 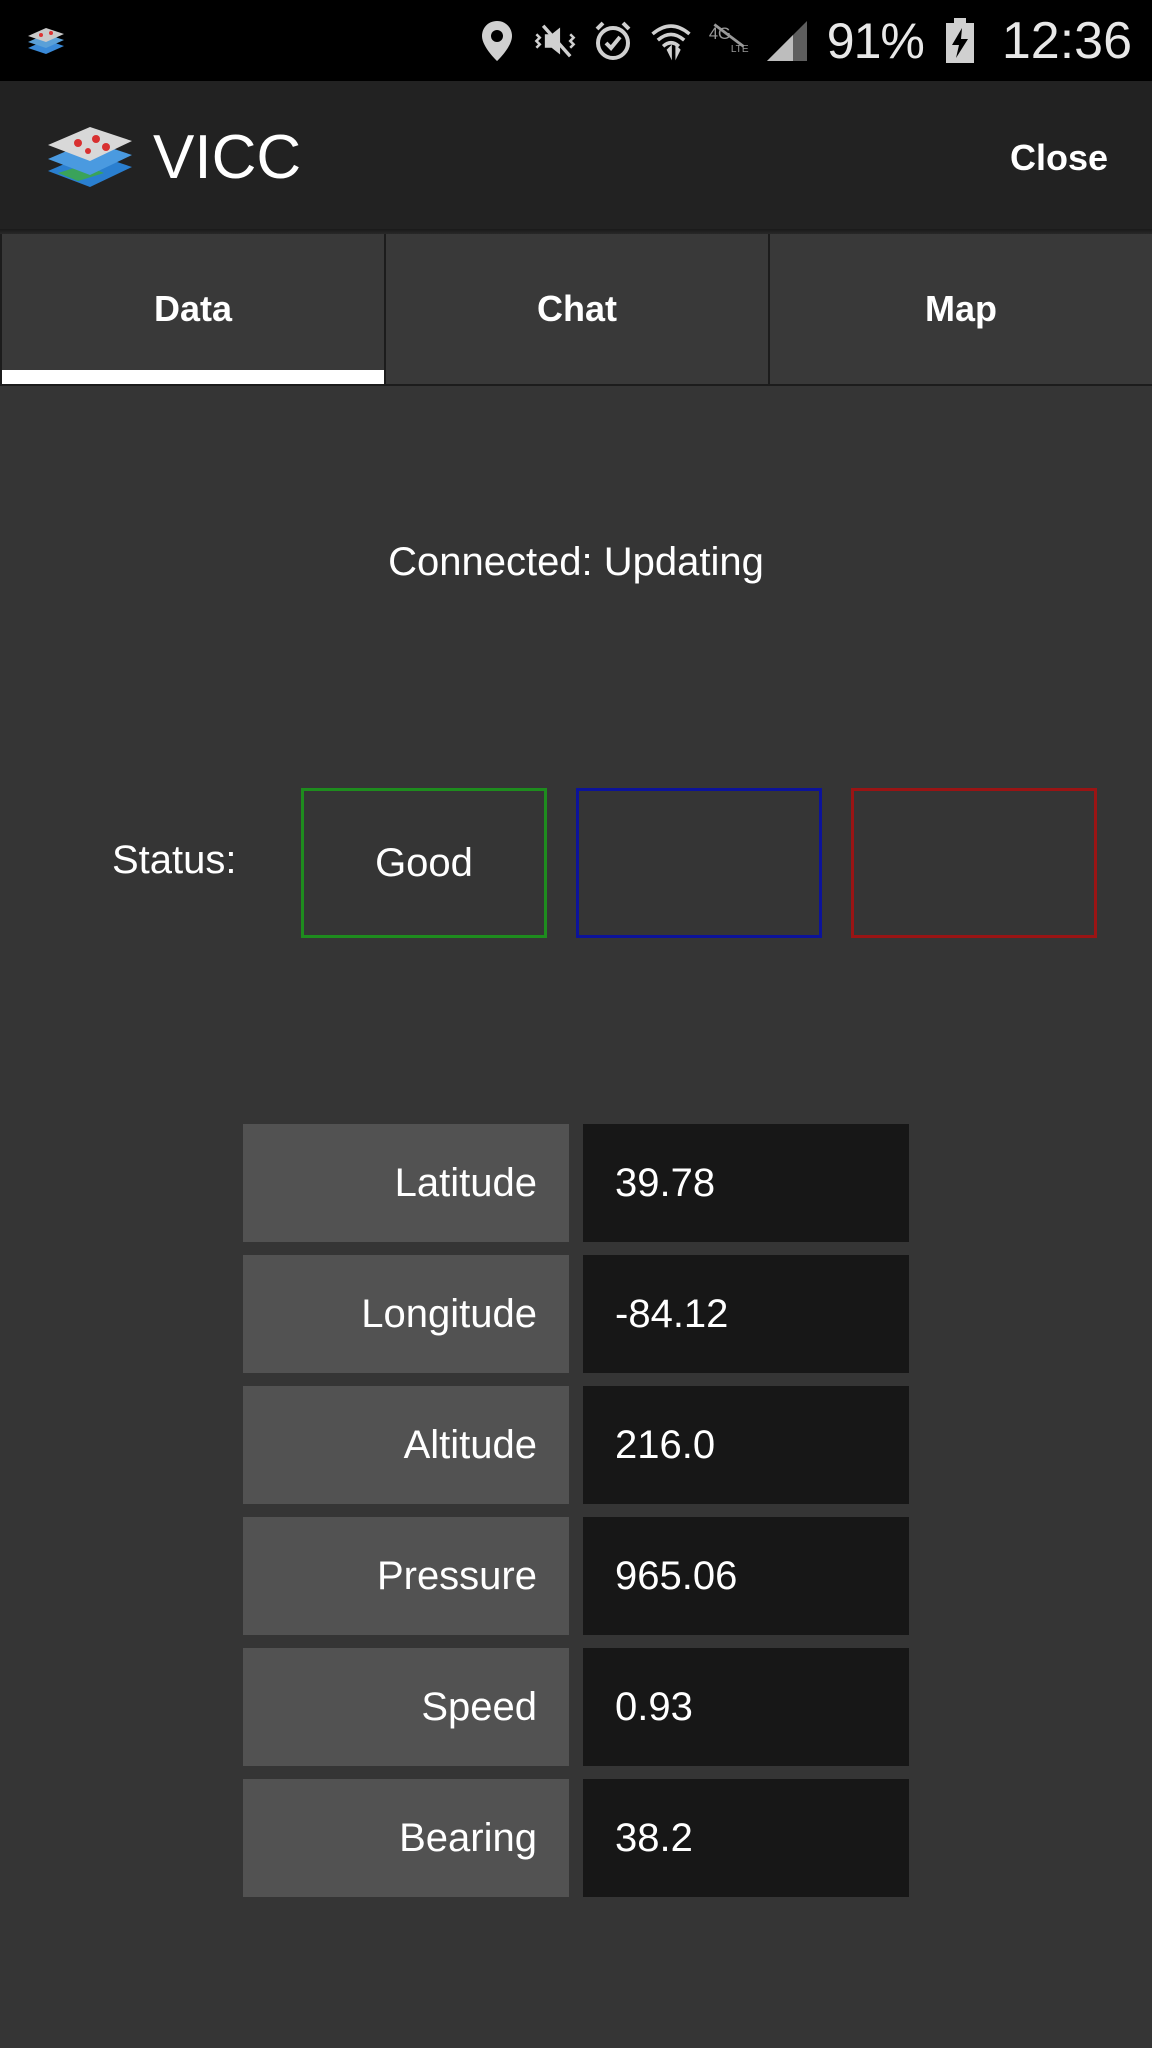 What do you see at coordinates (729, 41) in the screenshot?
I see `lte-data-icon: 4G LTE` at bounding box center [729, 41].